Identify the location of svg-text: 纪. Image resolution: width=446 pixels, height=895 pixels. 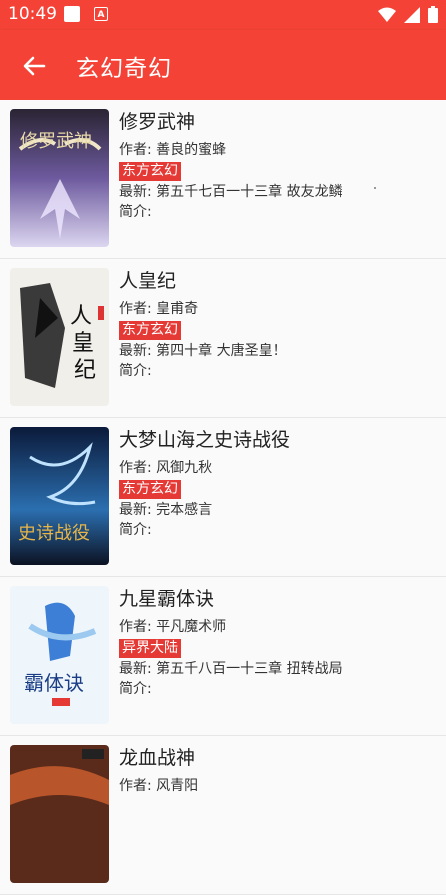
(85, 370).